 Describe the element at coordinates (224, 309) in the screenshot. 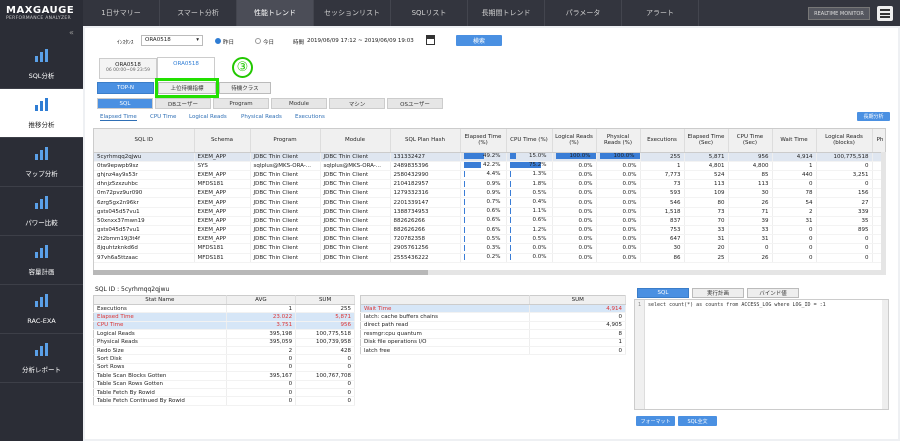

I see `stat-row: Executions 1 255` at that location.